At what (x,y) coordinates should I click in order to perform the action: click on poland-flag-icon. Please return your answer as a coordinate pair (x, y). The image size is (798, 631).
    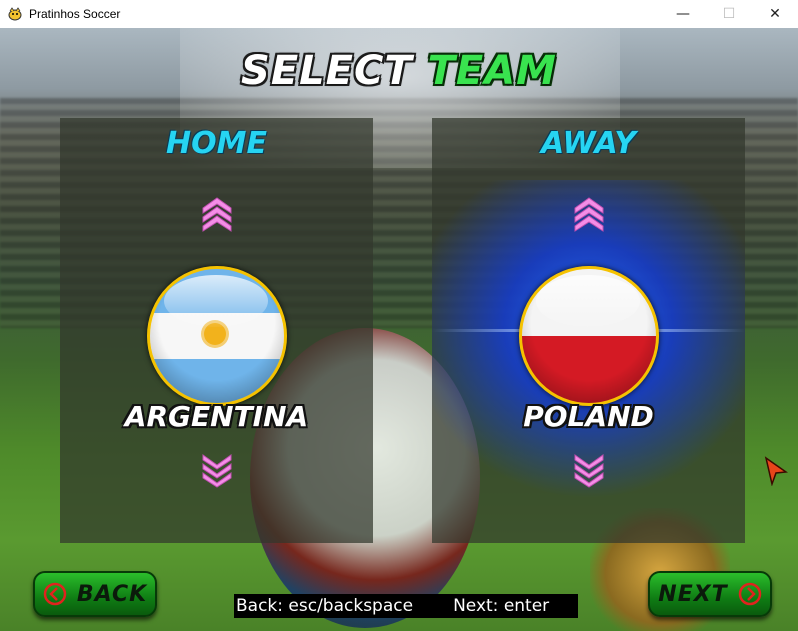
    Looking at the image, I should click on (588, 336).